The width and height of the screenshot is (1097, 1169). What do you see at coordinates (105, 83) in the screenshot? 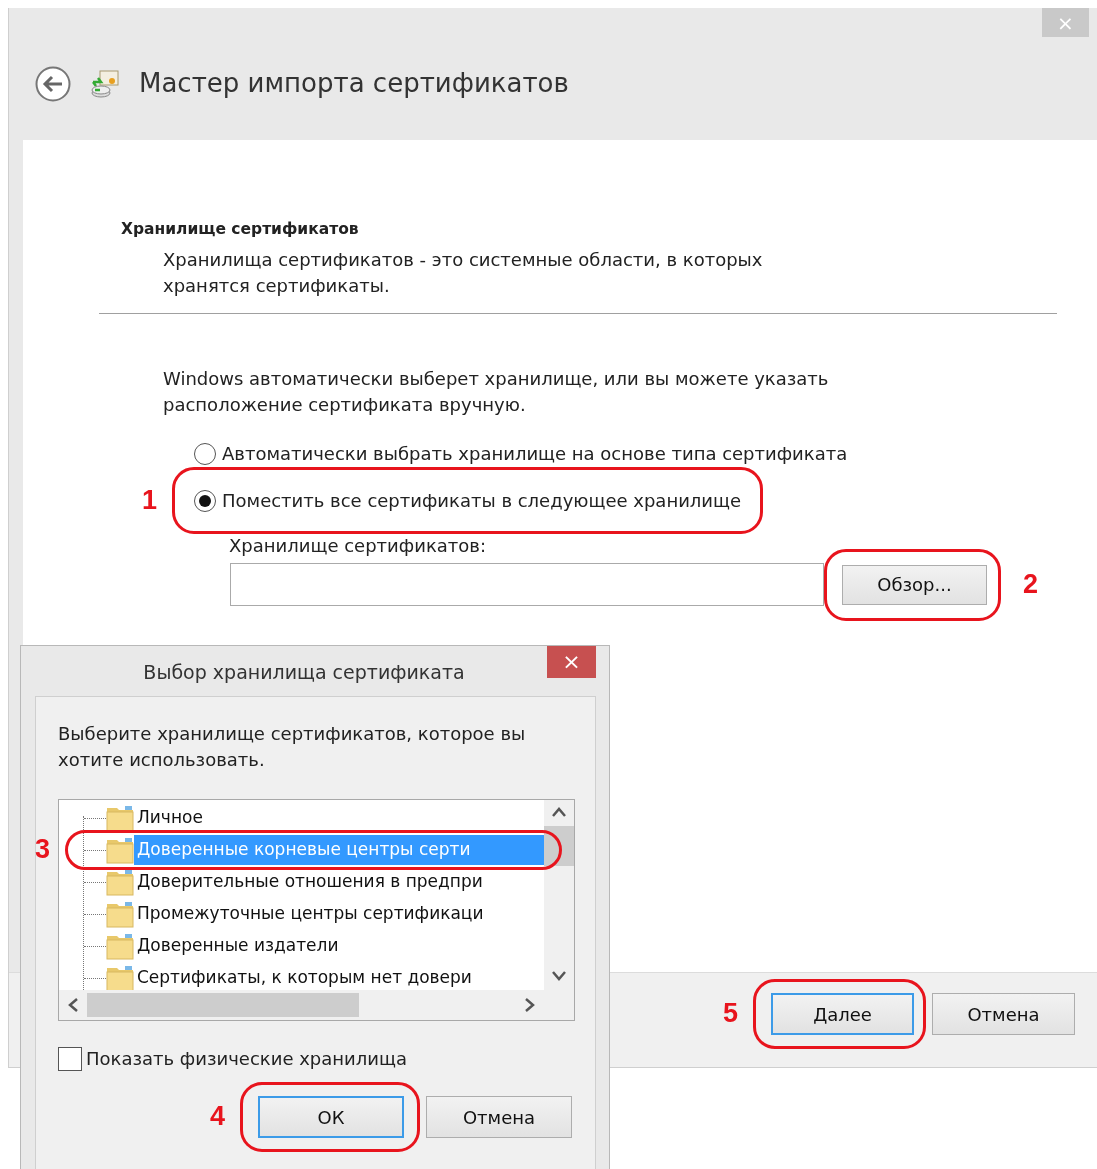
I see `certificate-icon` at bounding box center [105, 83].